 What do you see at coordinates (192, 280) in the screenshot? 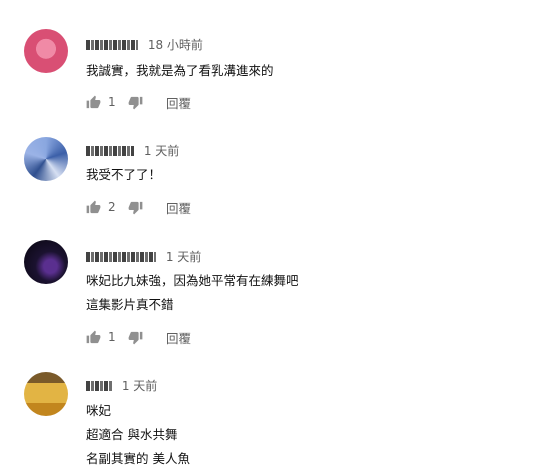
I see `comment-text: 咪妃比九妹強，因為她平常有在練舞吧` at bounding box center [192, 280].